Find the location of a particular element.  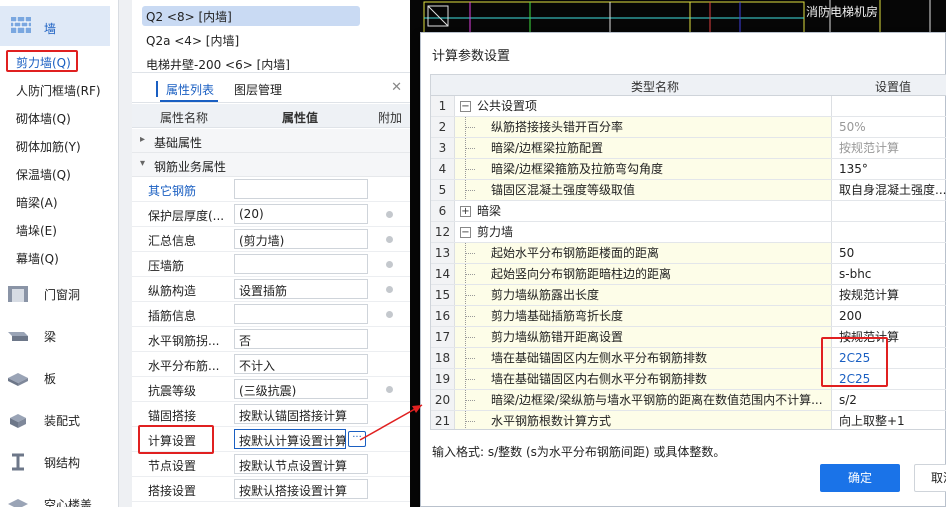

grid-row: 1 − 公共设置项 is located at coordinates (688, 106).